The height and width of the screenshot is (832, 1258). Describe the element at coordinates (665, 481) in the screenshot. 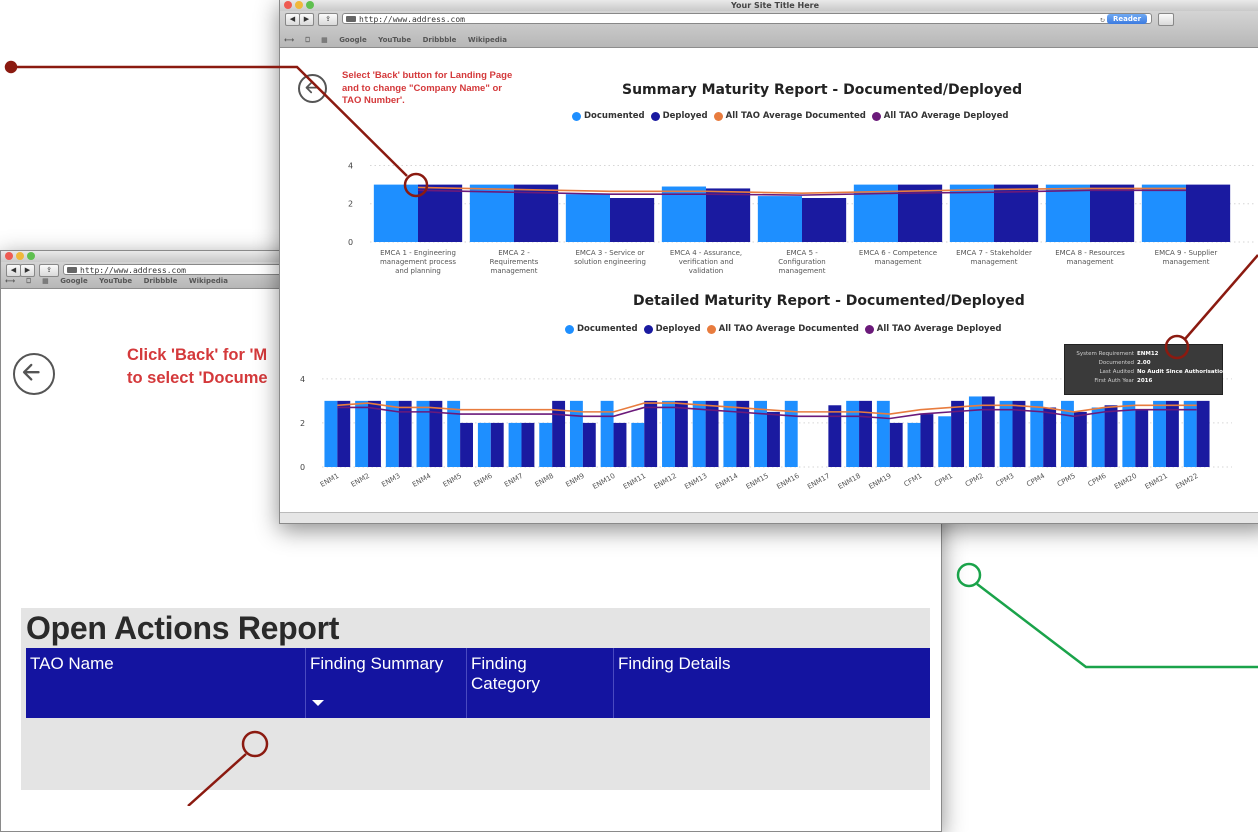

I see `x-tick-label: ENM12` at that location.